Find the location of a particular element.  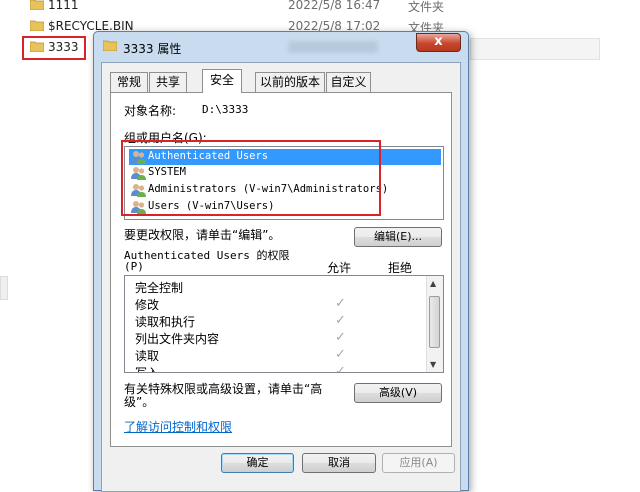

permission-row: 完全控制 is located at coordinates (280, 287).